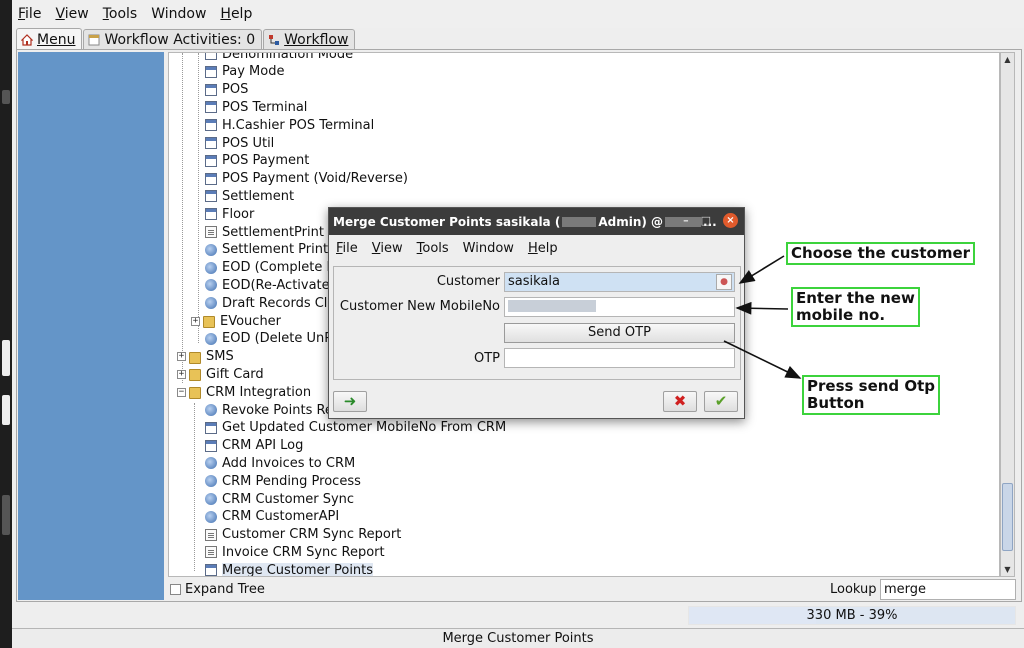 This screenshot has height=648, width=1024. What do you see at coordinates (619, 282) in the screenshot?
I see `customer-field: sasikala ●` at bounding box center [619, 282].